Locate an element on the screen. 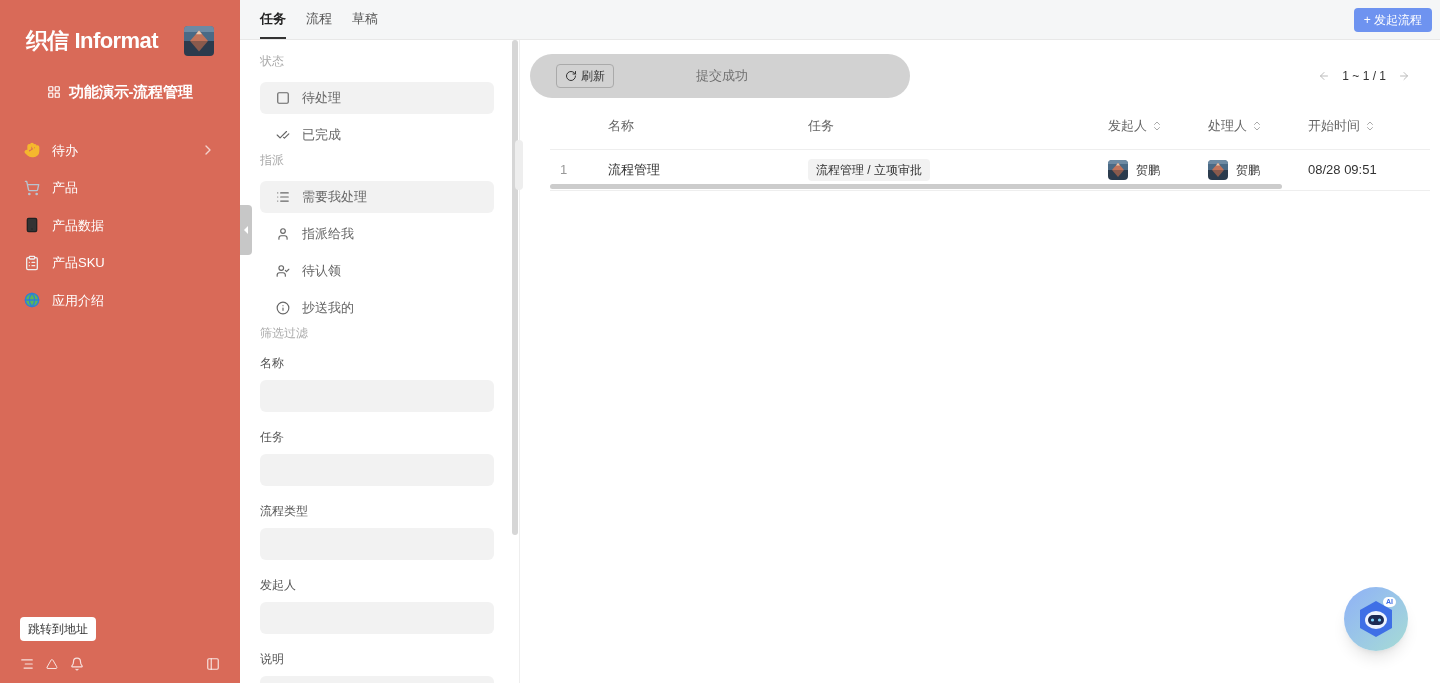 The width and height of the screenshot is (1440, 683). tab: 任务 is located at coordinates (273, 19).